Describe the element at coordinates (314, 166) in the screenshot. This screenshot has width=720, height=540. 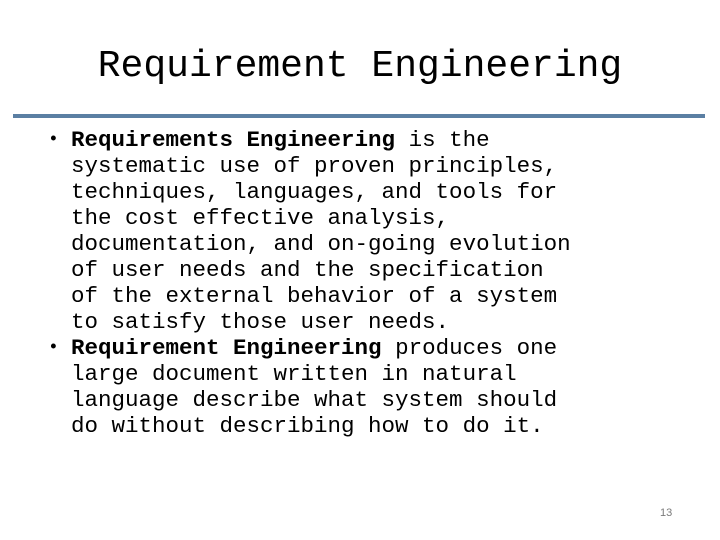
I see `bullet-text: systematic use of proven principles,` at that location.